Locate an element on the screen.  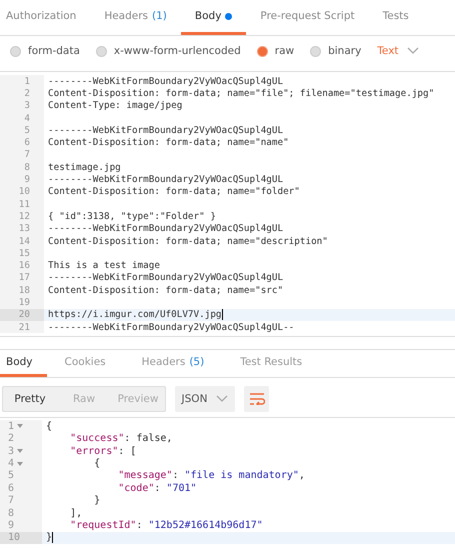
line-number: 12 is located at coordinates (22, 216).